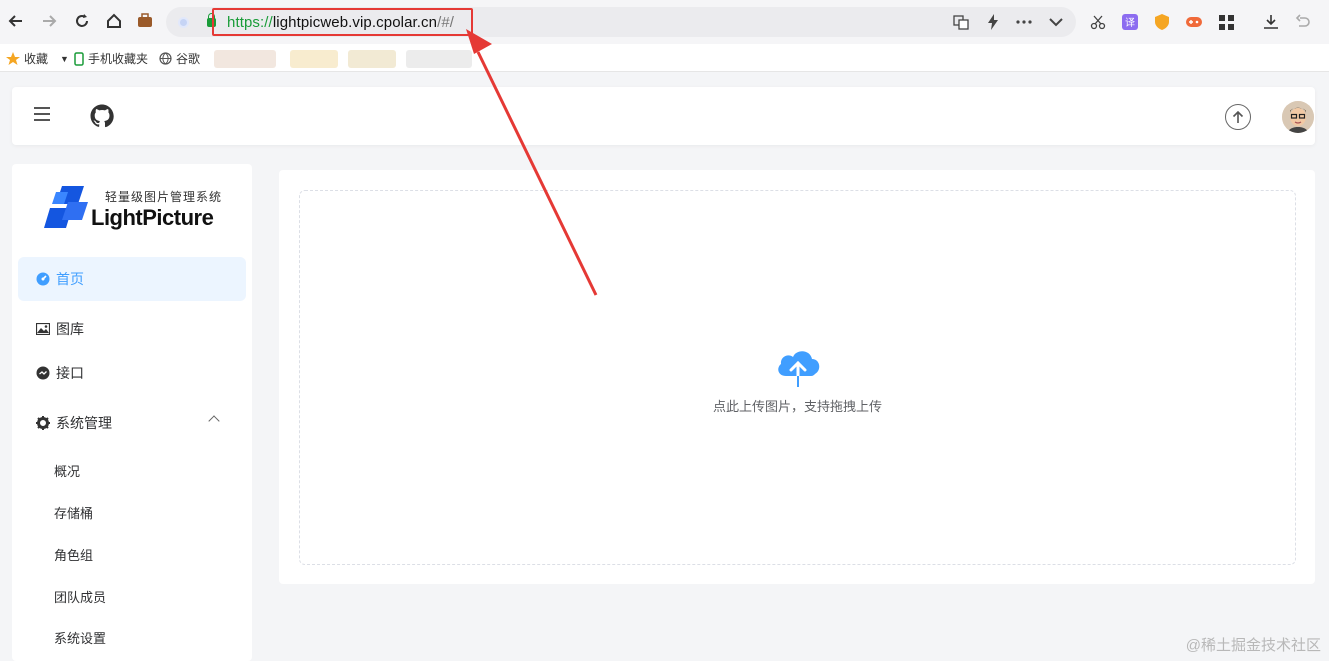  I want to click on bookmarks-bar: 收藏 ▼ 手机收藏夹 谷歌, so click(664, 58).